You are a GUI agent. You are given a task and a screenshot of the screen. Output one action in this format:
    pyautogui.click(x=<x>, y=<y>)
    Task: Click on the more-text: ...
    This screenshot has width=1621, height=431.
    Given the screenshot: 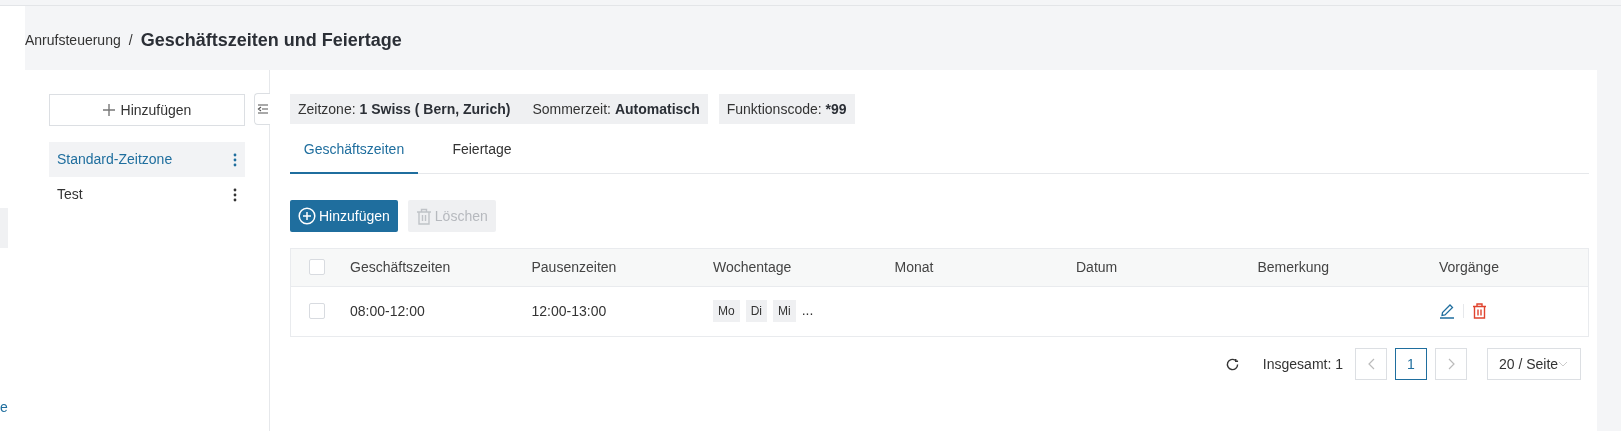 What is the action you would take?
    pyautogui.click(x=807, y=310)
    